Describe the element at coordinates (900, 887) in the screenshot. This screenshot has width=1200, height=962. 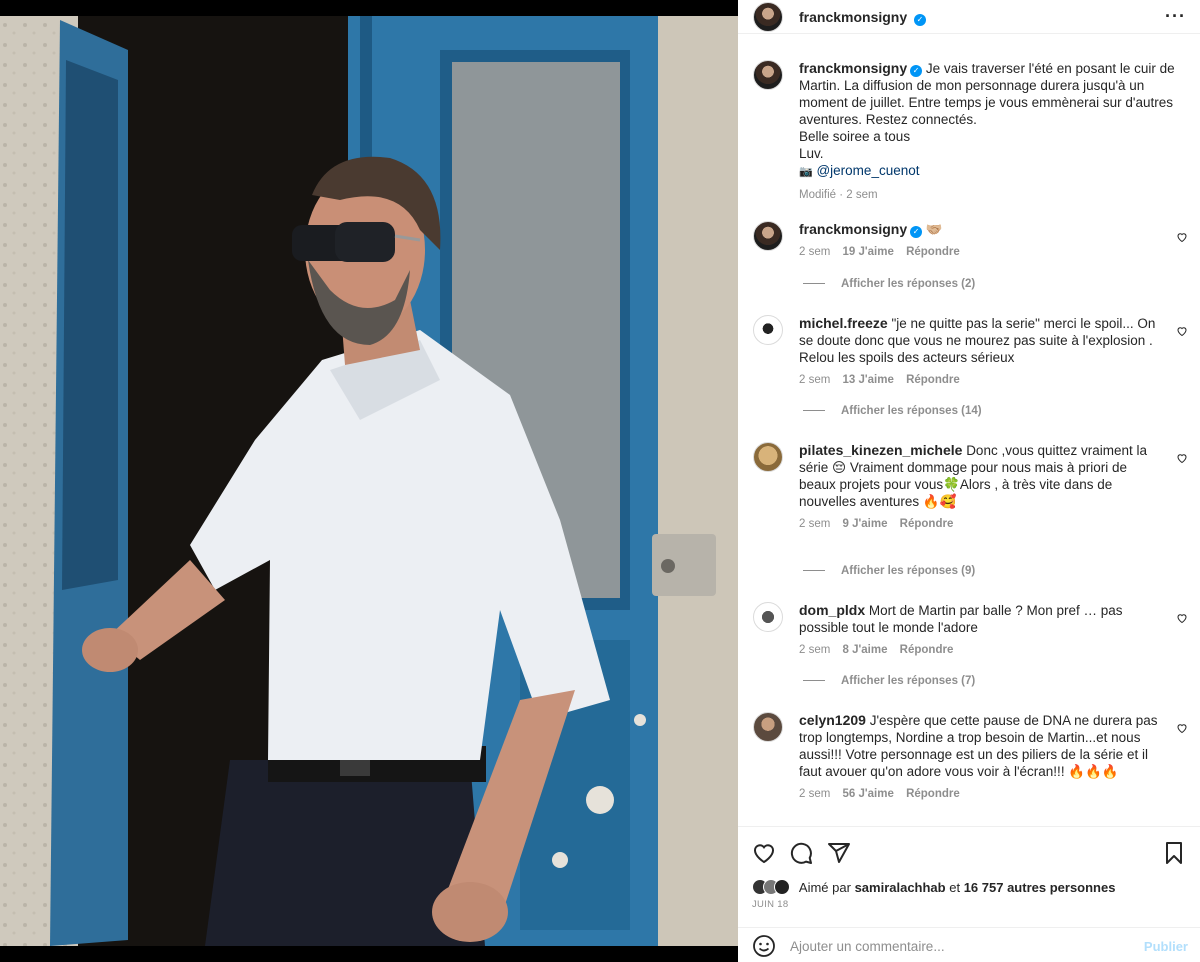
I see `liked-by-user: samiralachhab` at that location.